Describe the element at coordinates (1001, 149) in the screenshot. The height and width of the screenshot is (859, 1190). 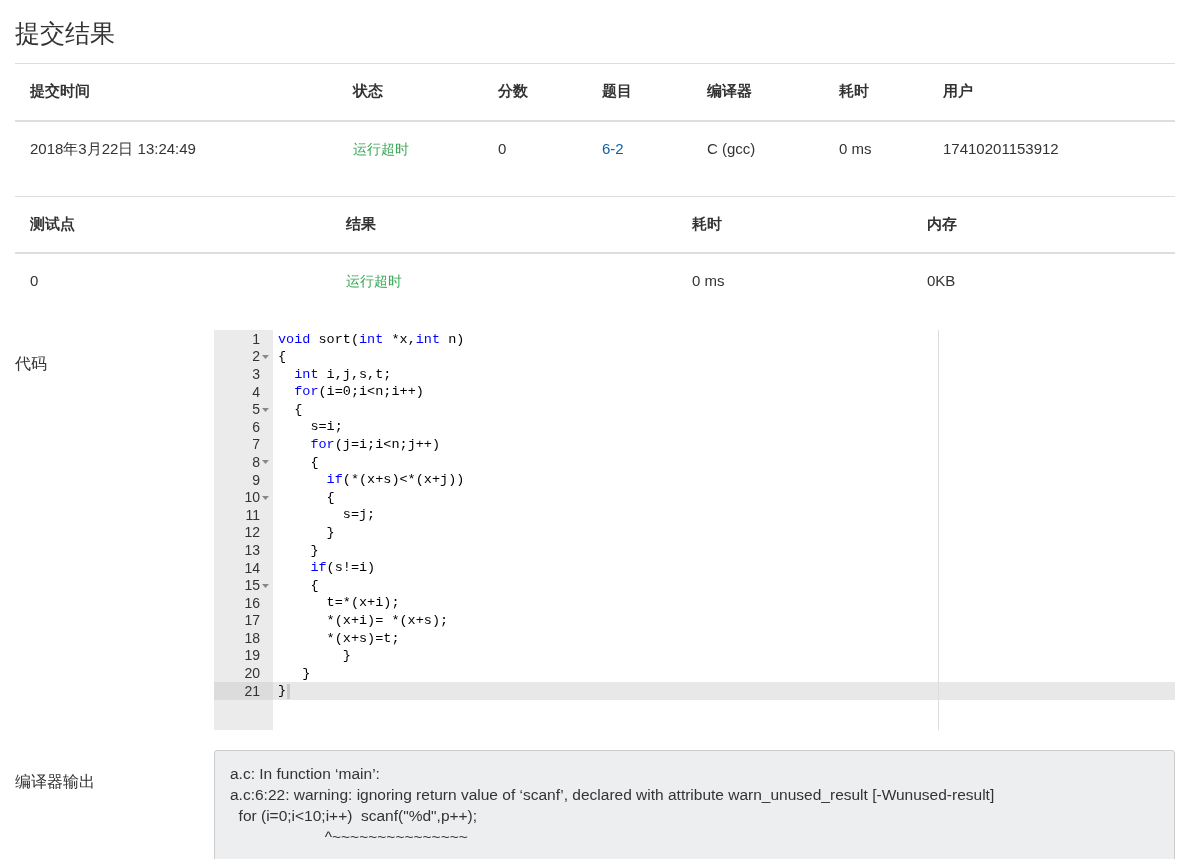
I see `table-cell: 17410201153912` at that location.